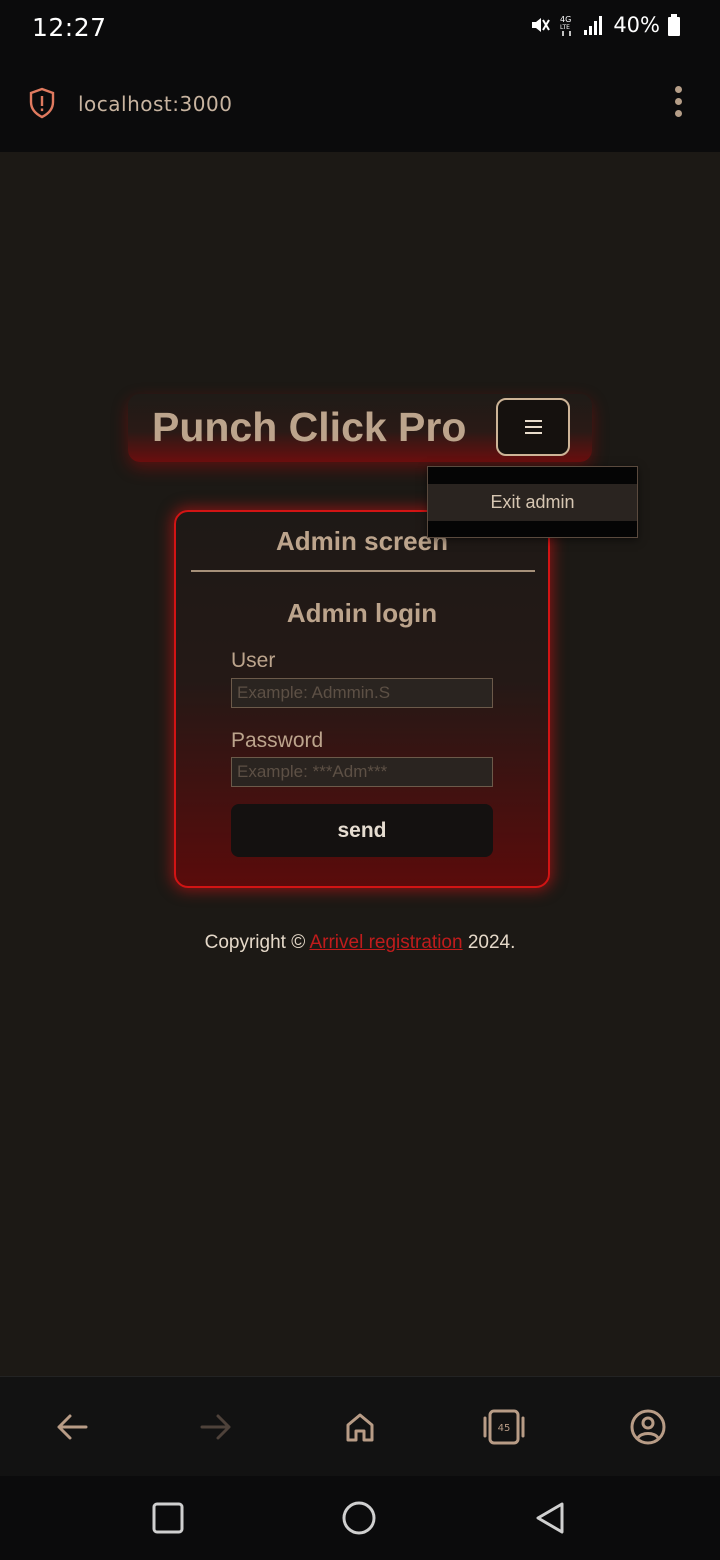 The height and width of the screenshot is (1560, 720). I want to click on app-header: Punch Click Pro, so click(360, 428).